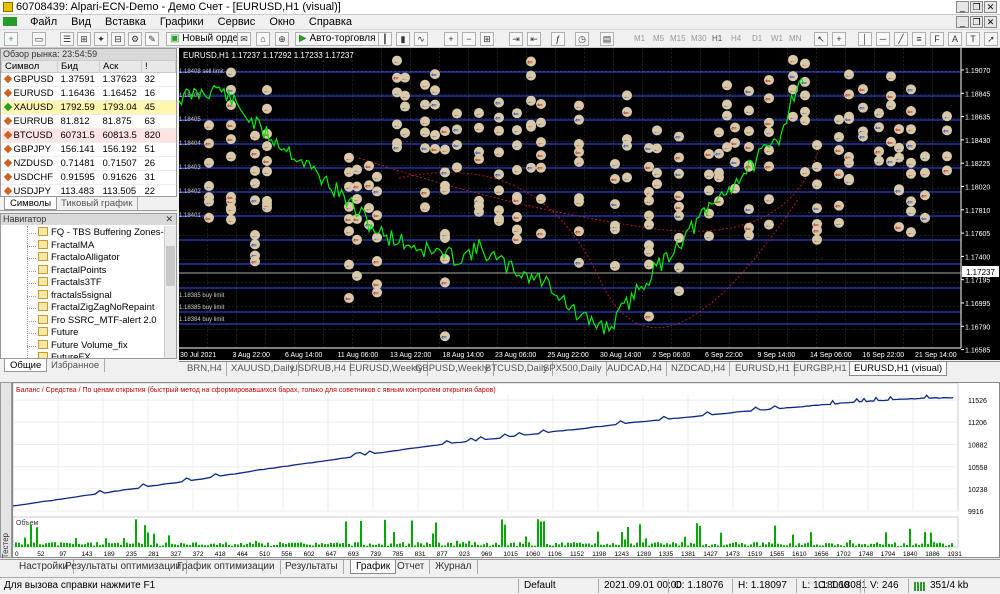 The image size is (1000, 594). What do you see at coordinates (29, 66) in the screenshot?
I see `col-symbol: Символ` at bounding box center [29, 66].